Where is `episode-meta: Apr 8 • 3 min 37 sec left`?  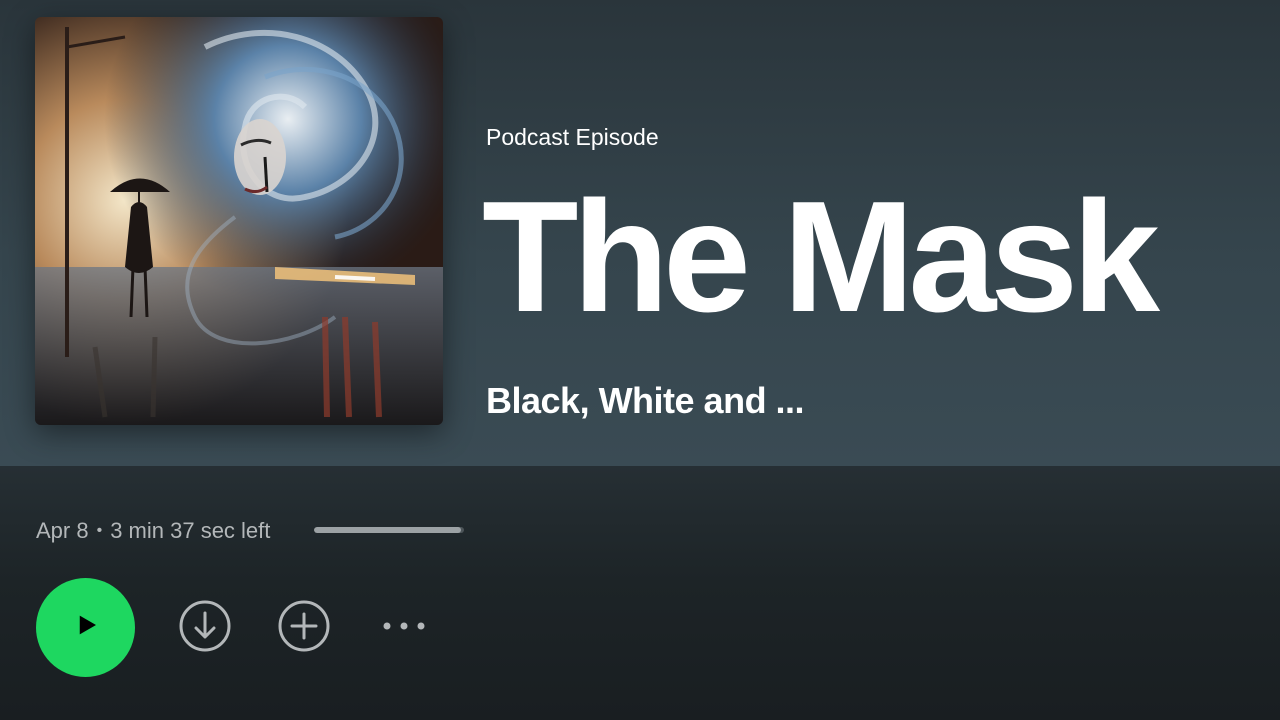 episode-meta: Apr 8 • 3 min 37 sec left is located at coordinates (153, 531).